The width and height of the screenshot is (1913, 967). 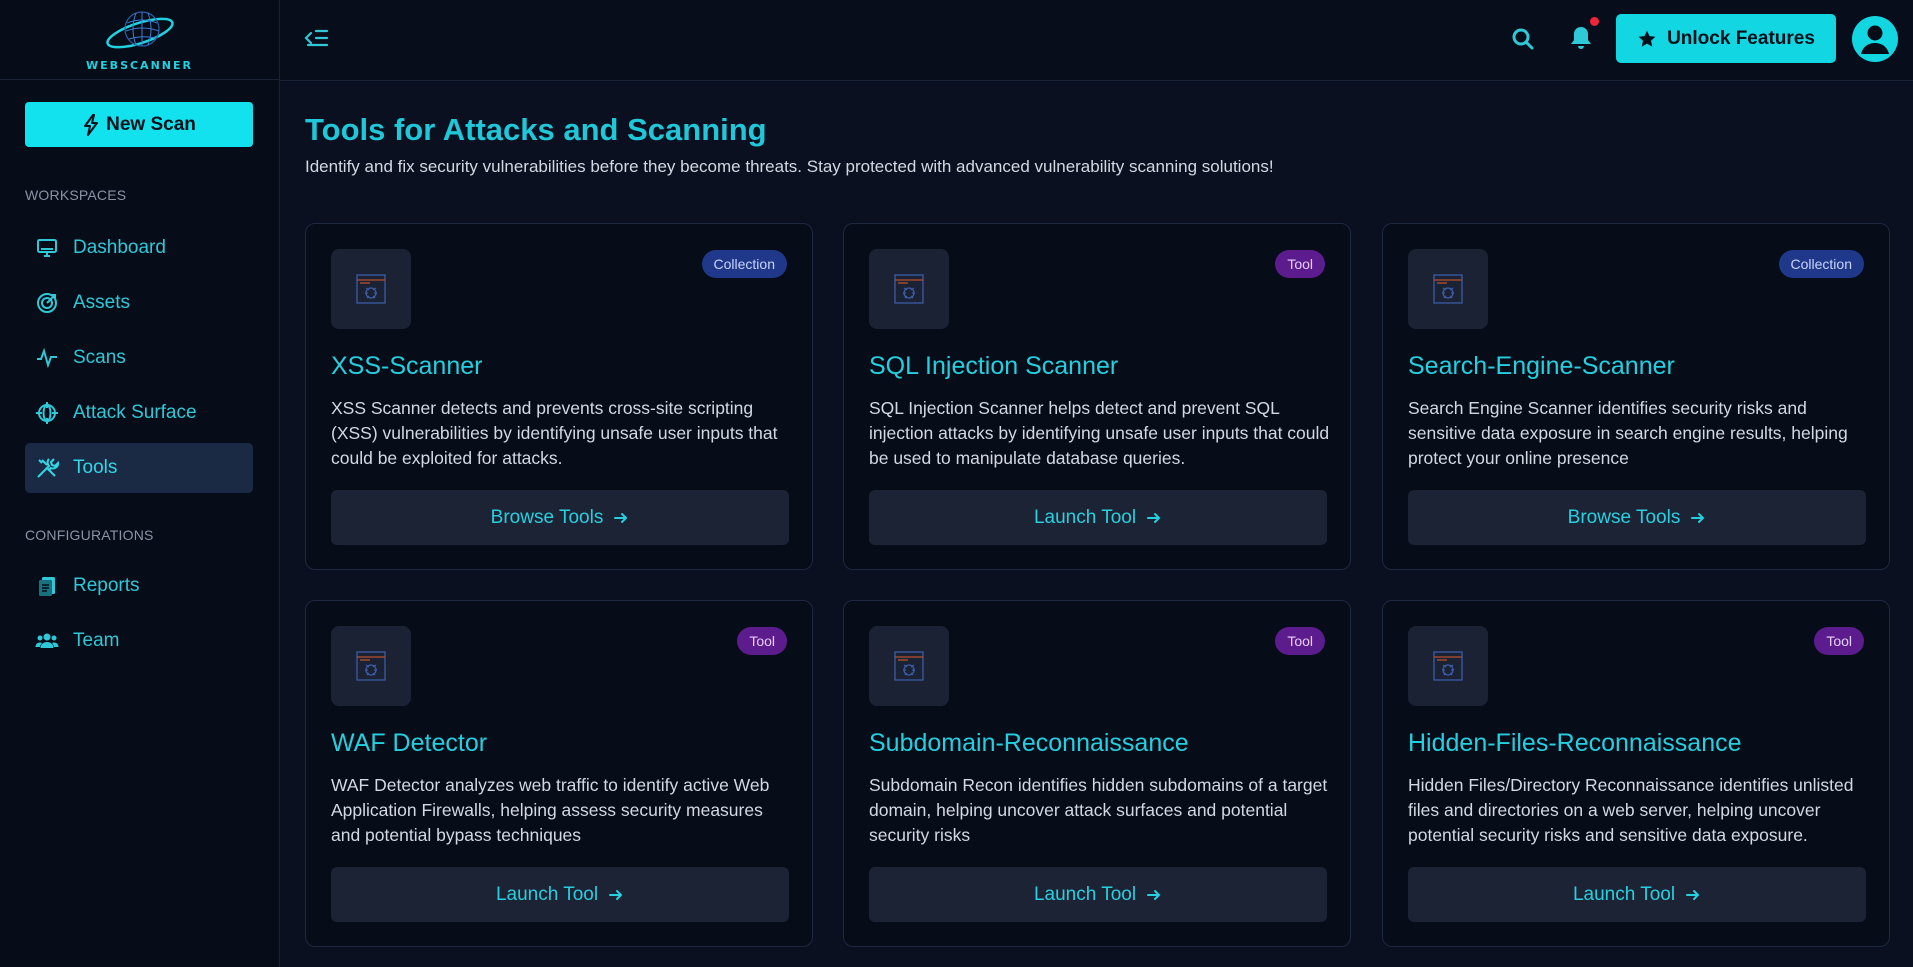 What do you see at coordinates (48, 468) in the screenshot?
I see `tools-icon` at bounding box center [48, 468].